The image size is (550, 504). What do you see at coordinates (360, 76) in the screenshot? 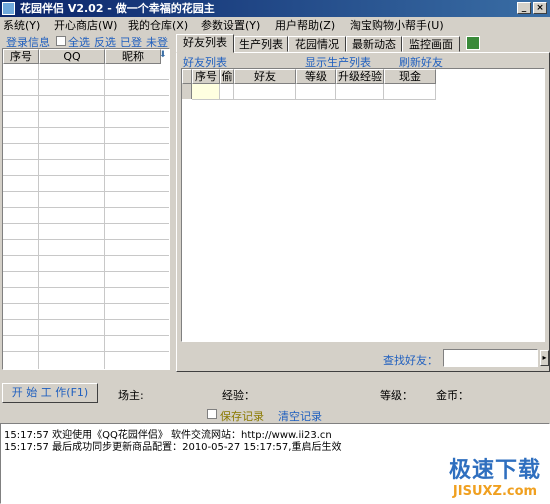
I see `column-header-upgrade-exp: 升级经验` at bounding box center [360, 76].